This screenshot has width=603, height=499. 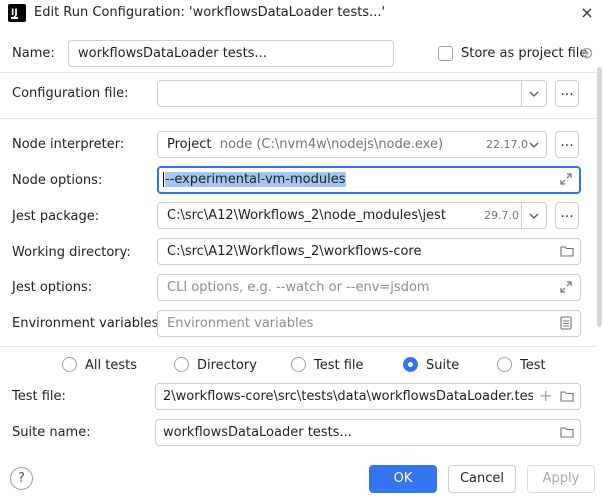 I want to click on radio-all-tests-label: All tests, so click(x=111, y=365).